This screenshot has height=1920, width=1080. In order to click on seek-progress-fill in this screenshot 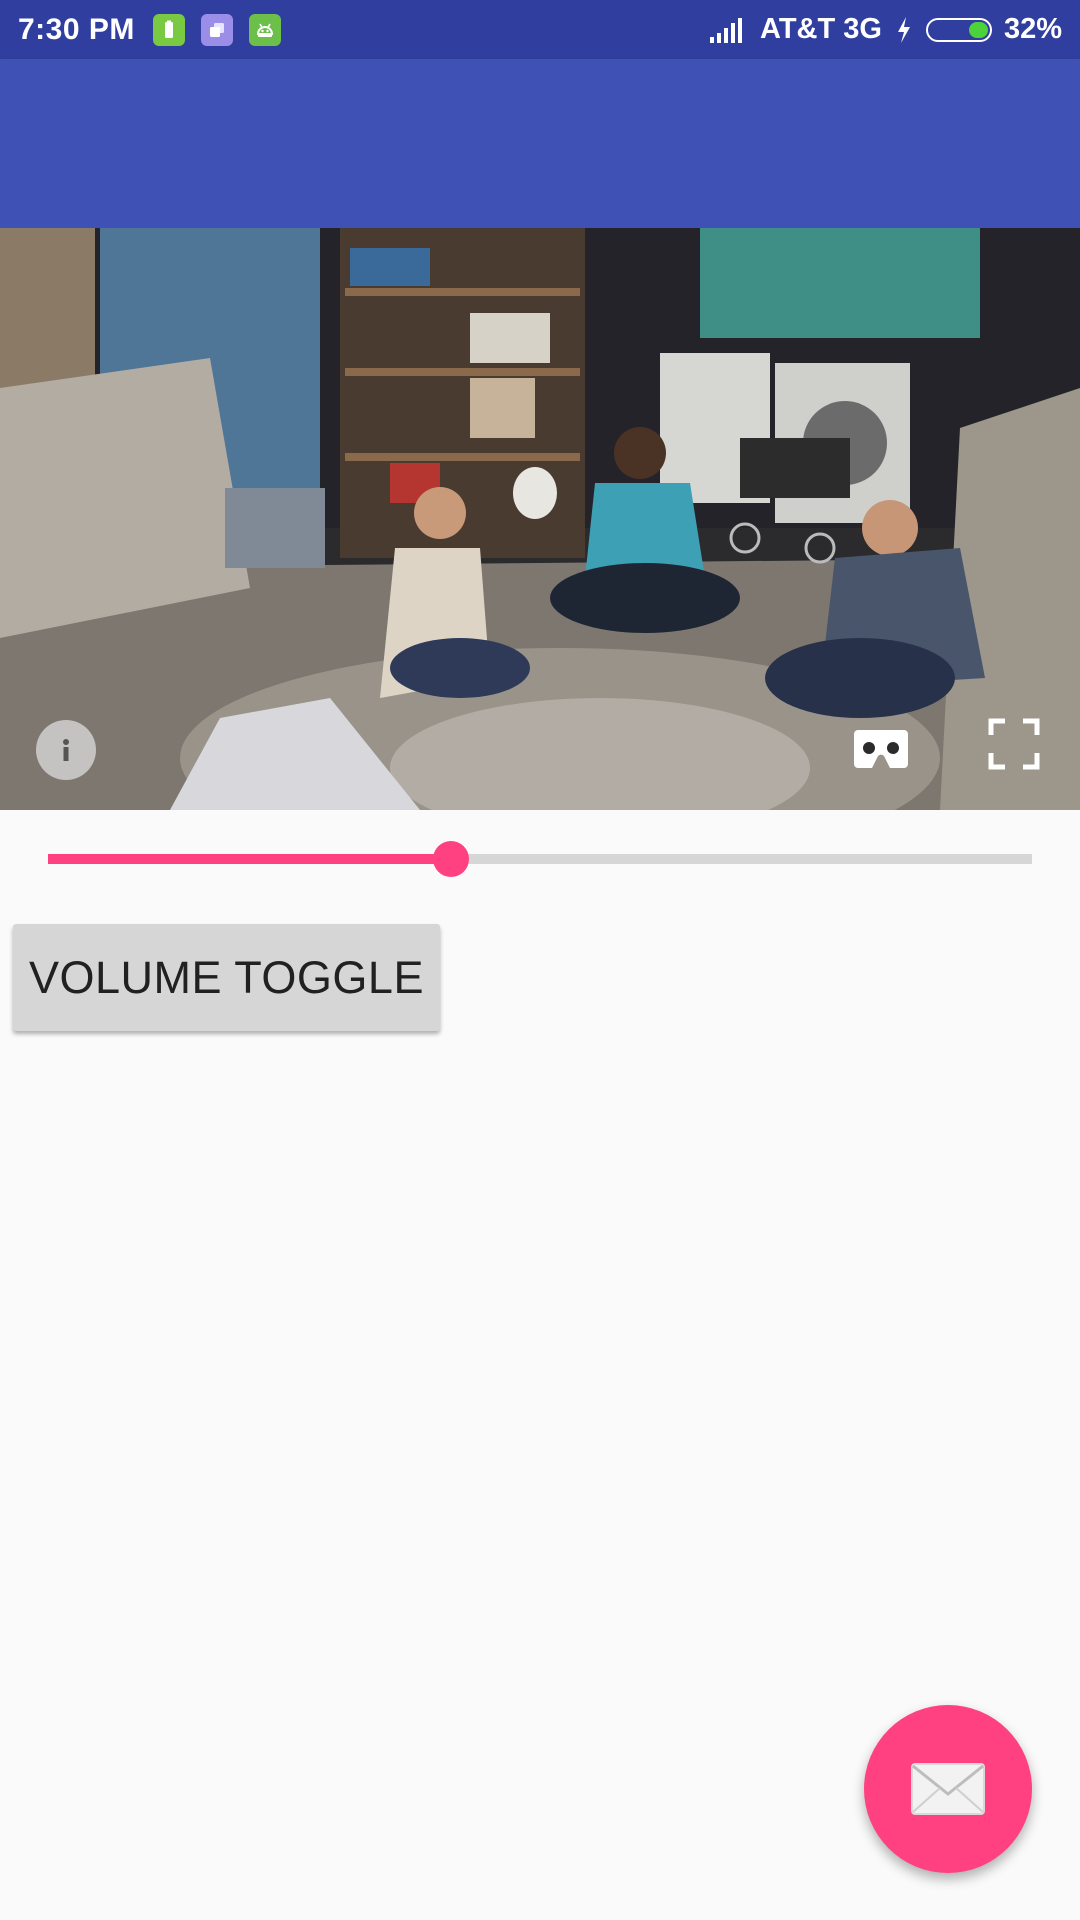, I will do `click(250, 859)`.